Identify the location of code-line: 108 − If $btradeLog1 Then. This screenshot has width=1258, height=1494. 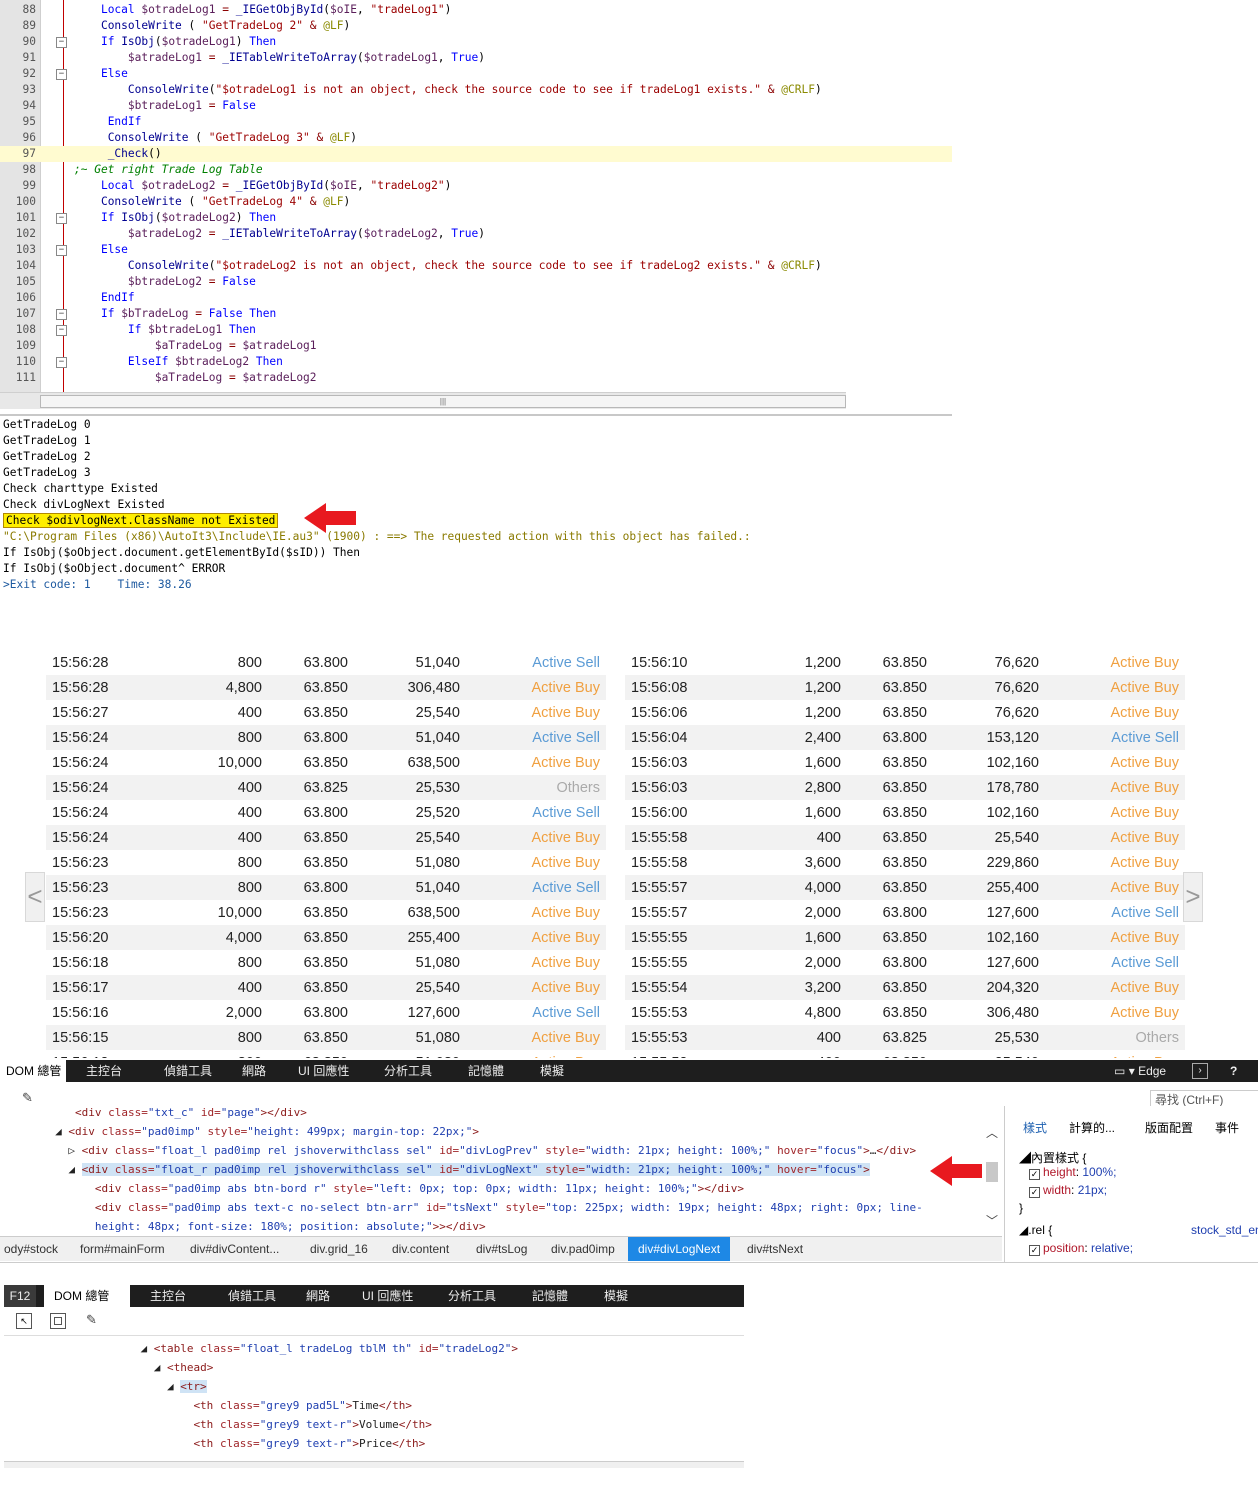
(476, 330).